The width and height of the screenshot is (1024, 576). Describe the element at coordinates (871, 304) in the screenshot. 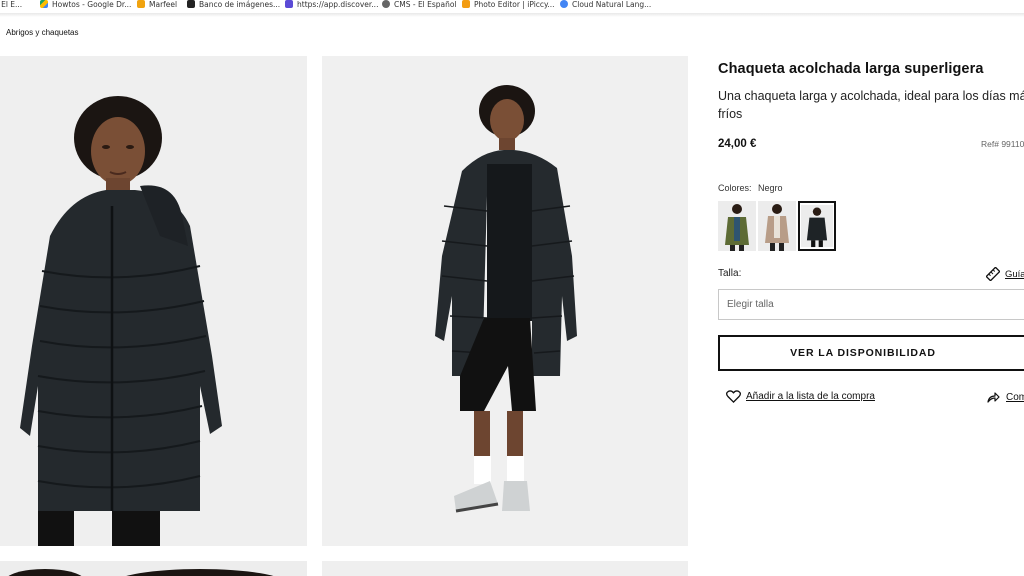

I see `size-select: Elegir talla` at that location.